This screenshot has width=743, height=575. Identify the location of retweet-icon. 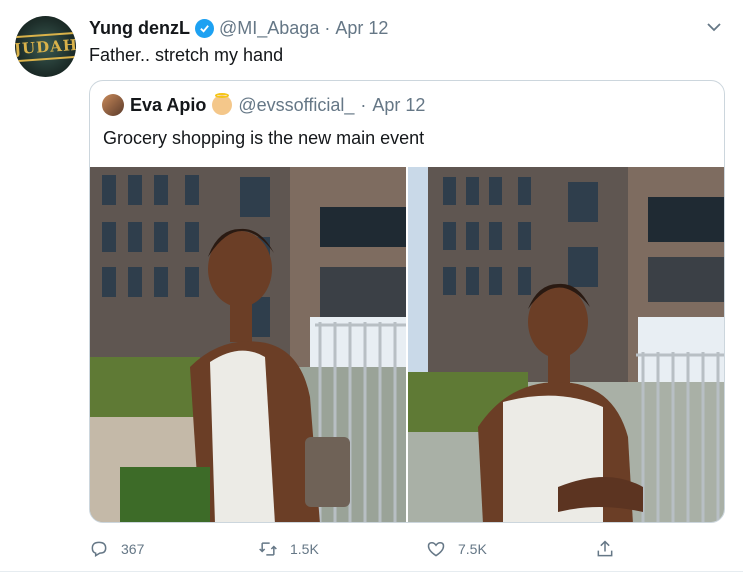
(268, 549).